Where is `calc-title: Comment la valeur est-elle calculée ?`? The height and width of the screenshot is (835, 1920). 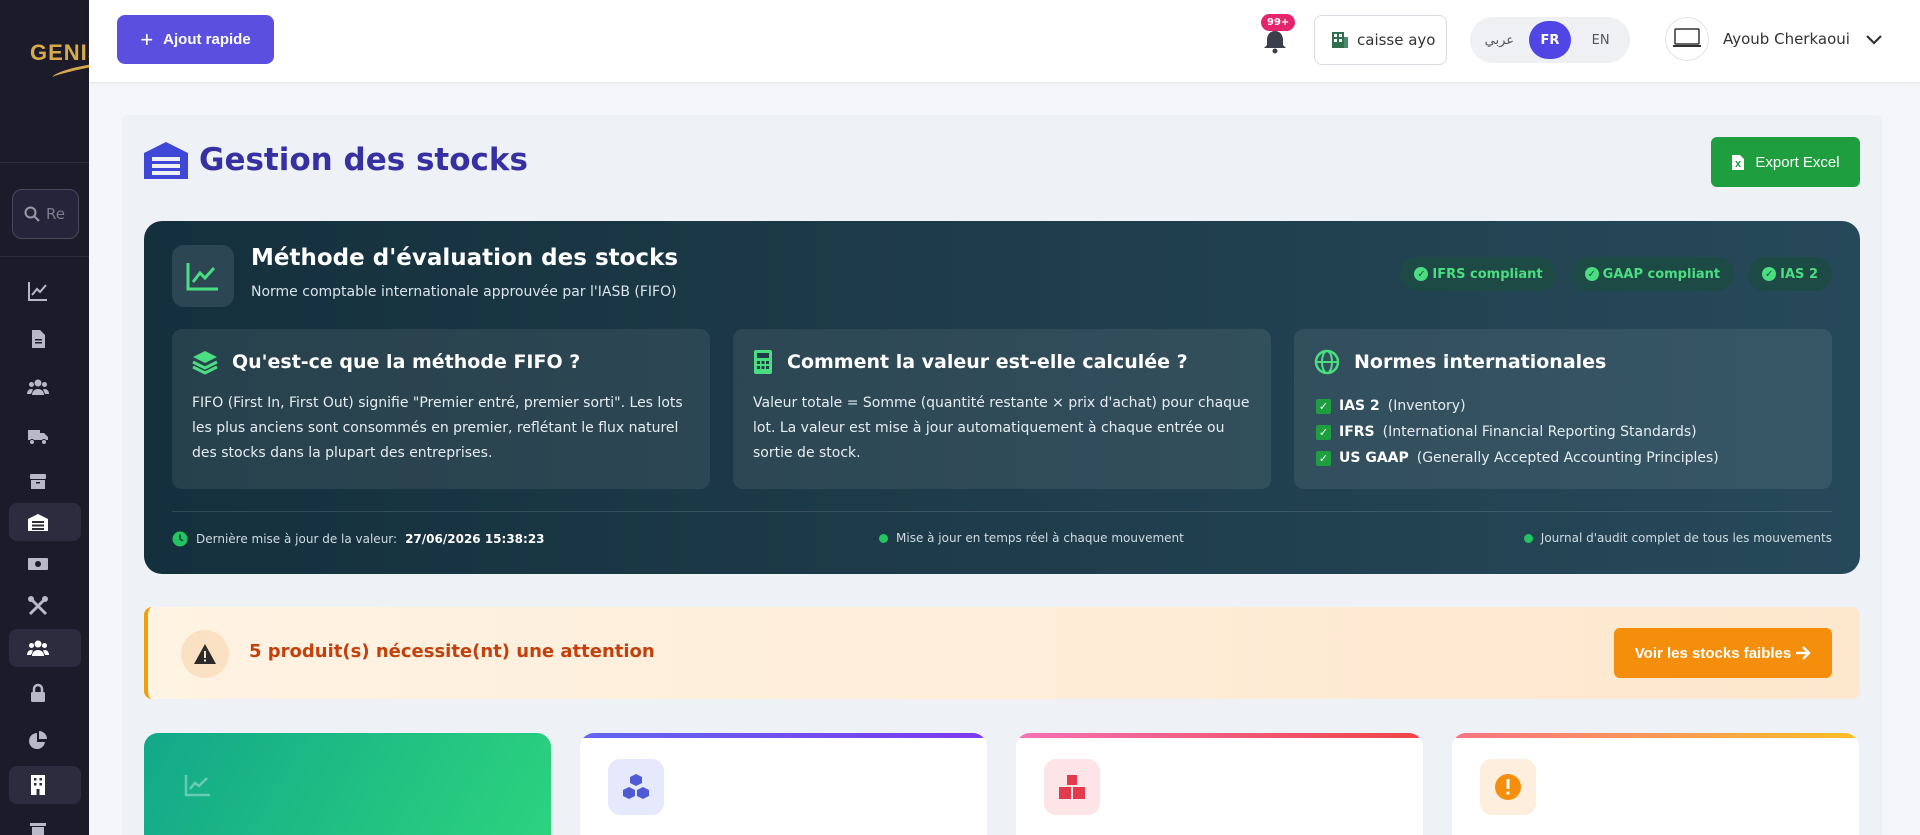 calc-title: Comment la valeur est-elle calculée ? is located at coordinates (987, 362).